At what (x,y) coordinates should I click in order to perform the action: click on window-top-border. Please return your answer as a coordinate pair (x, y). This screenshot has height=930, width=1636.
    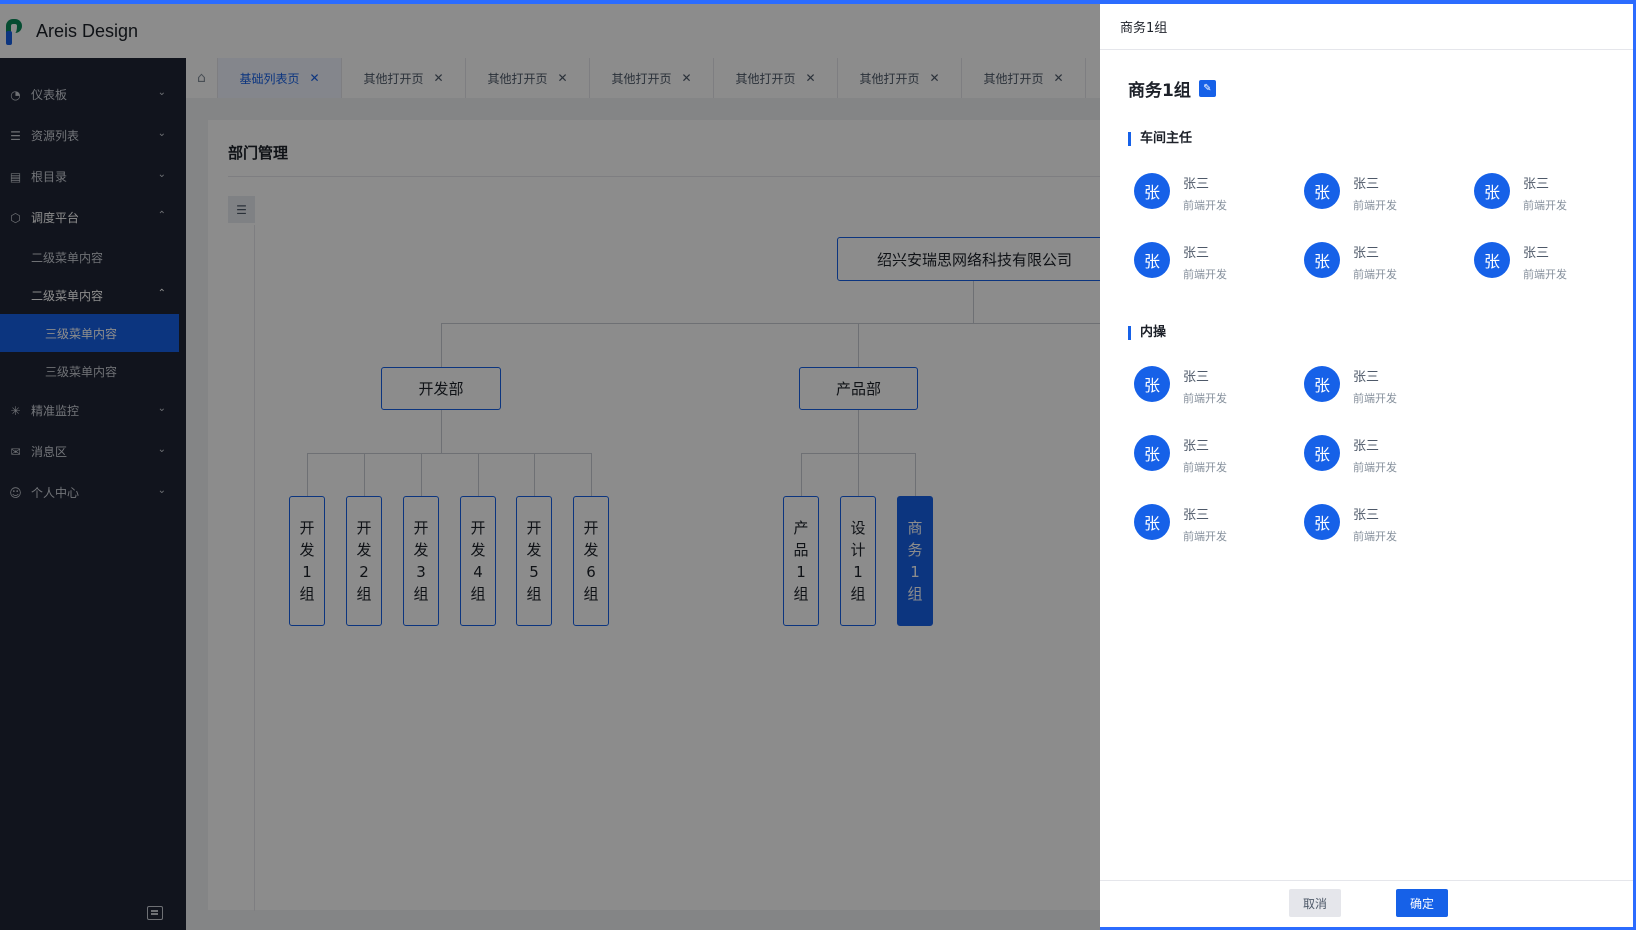
    Looking at the image, I should click on (818, 2).